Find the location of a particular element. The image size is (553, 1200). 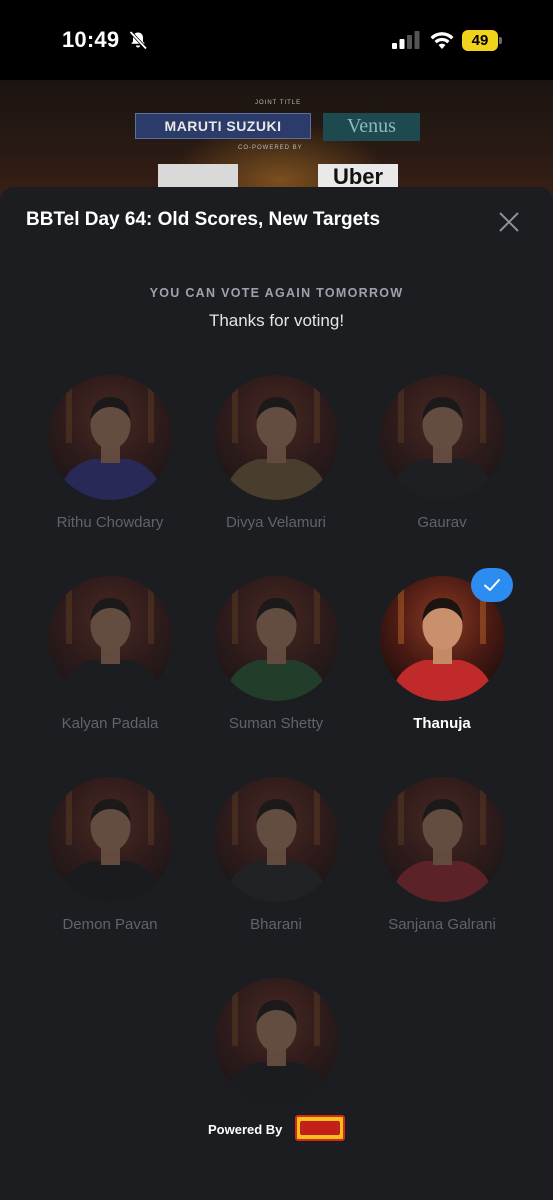

battery-indicator: 49 is located at coordinates (482, 40).